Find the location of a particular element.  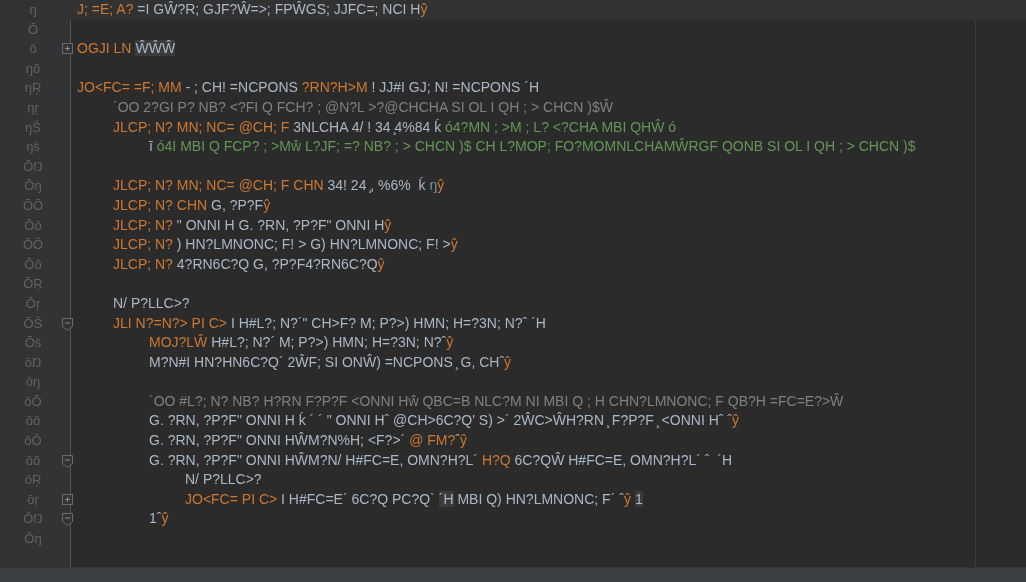

code-line: ´OO 2?GI P? NB? <?FI Q FCH? ; @N?L >?@CHCHA SI OL I QH ; > CHCN )$Ŵ is located at coordinates (363, 107).